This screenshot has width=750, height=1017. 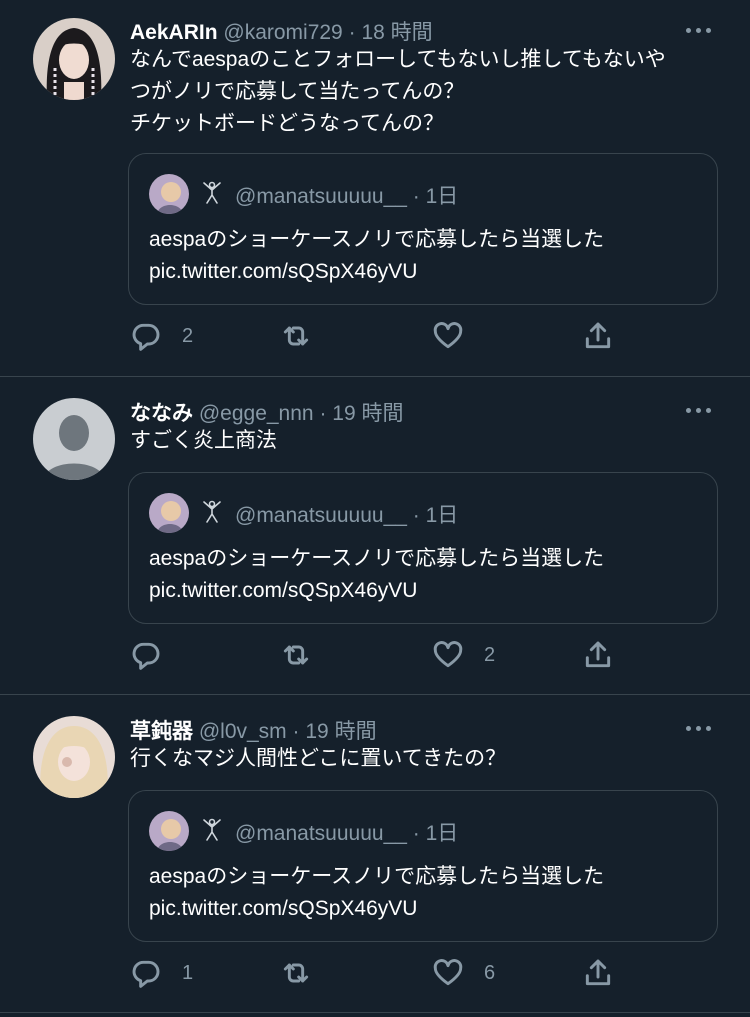 I want to click on reply-count: 1, so click(x=188, y=972).